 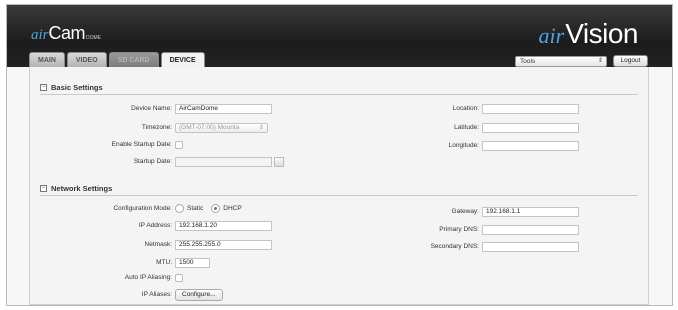 I want to click on latitude-row: Latitude:, so click(x=494, y=127).